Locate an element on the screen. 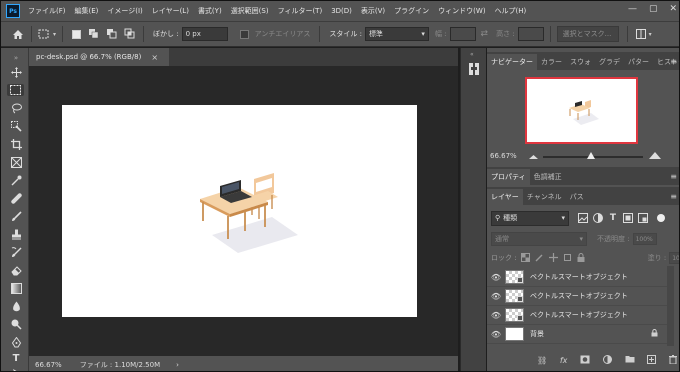 This screenshot has width=680, height=372. tab-color: カラー is located at coordinates (551, 62).